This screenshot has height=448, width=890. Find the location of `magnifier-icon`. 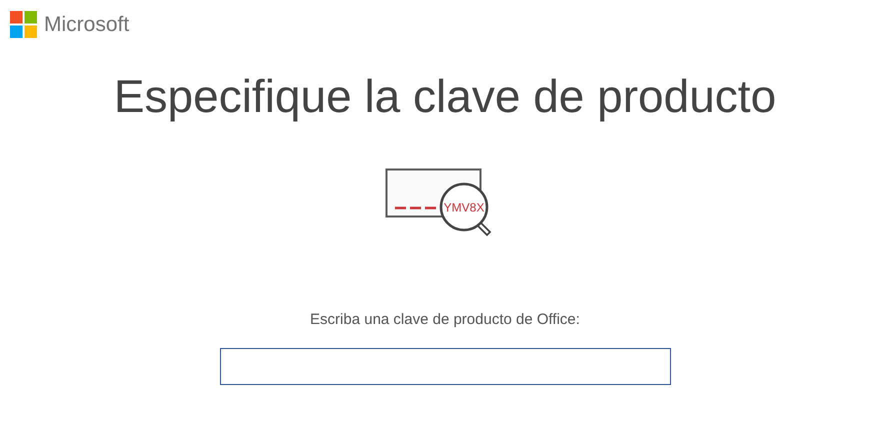

magnifier-icon is located at coordinates (466, 209).